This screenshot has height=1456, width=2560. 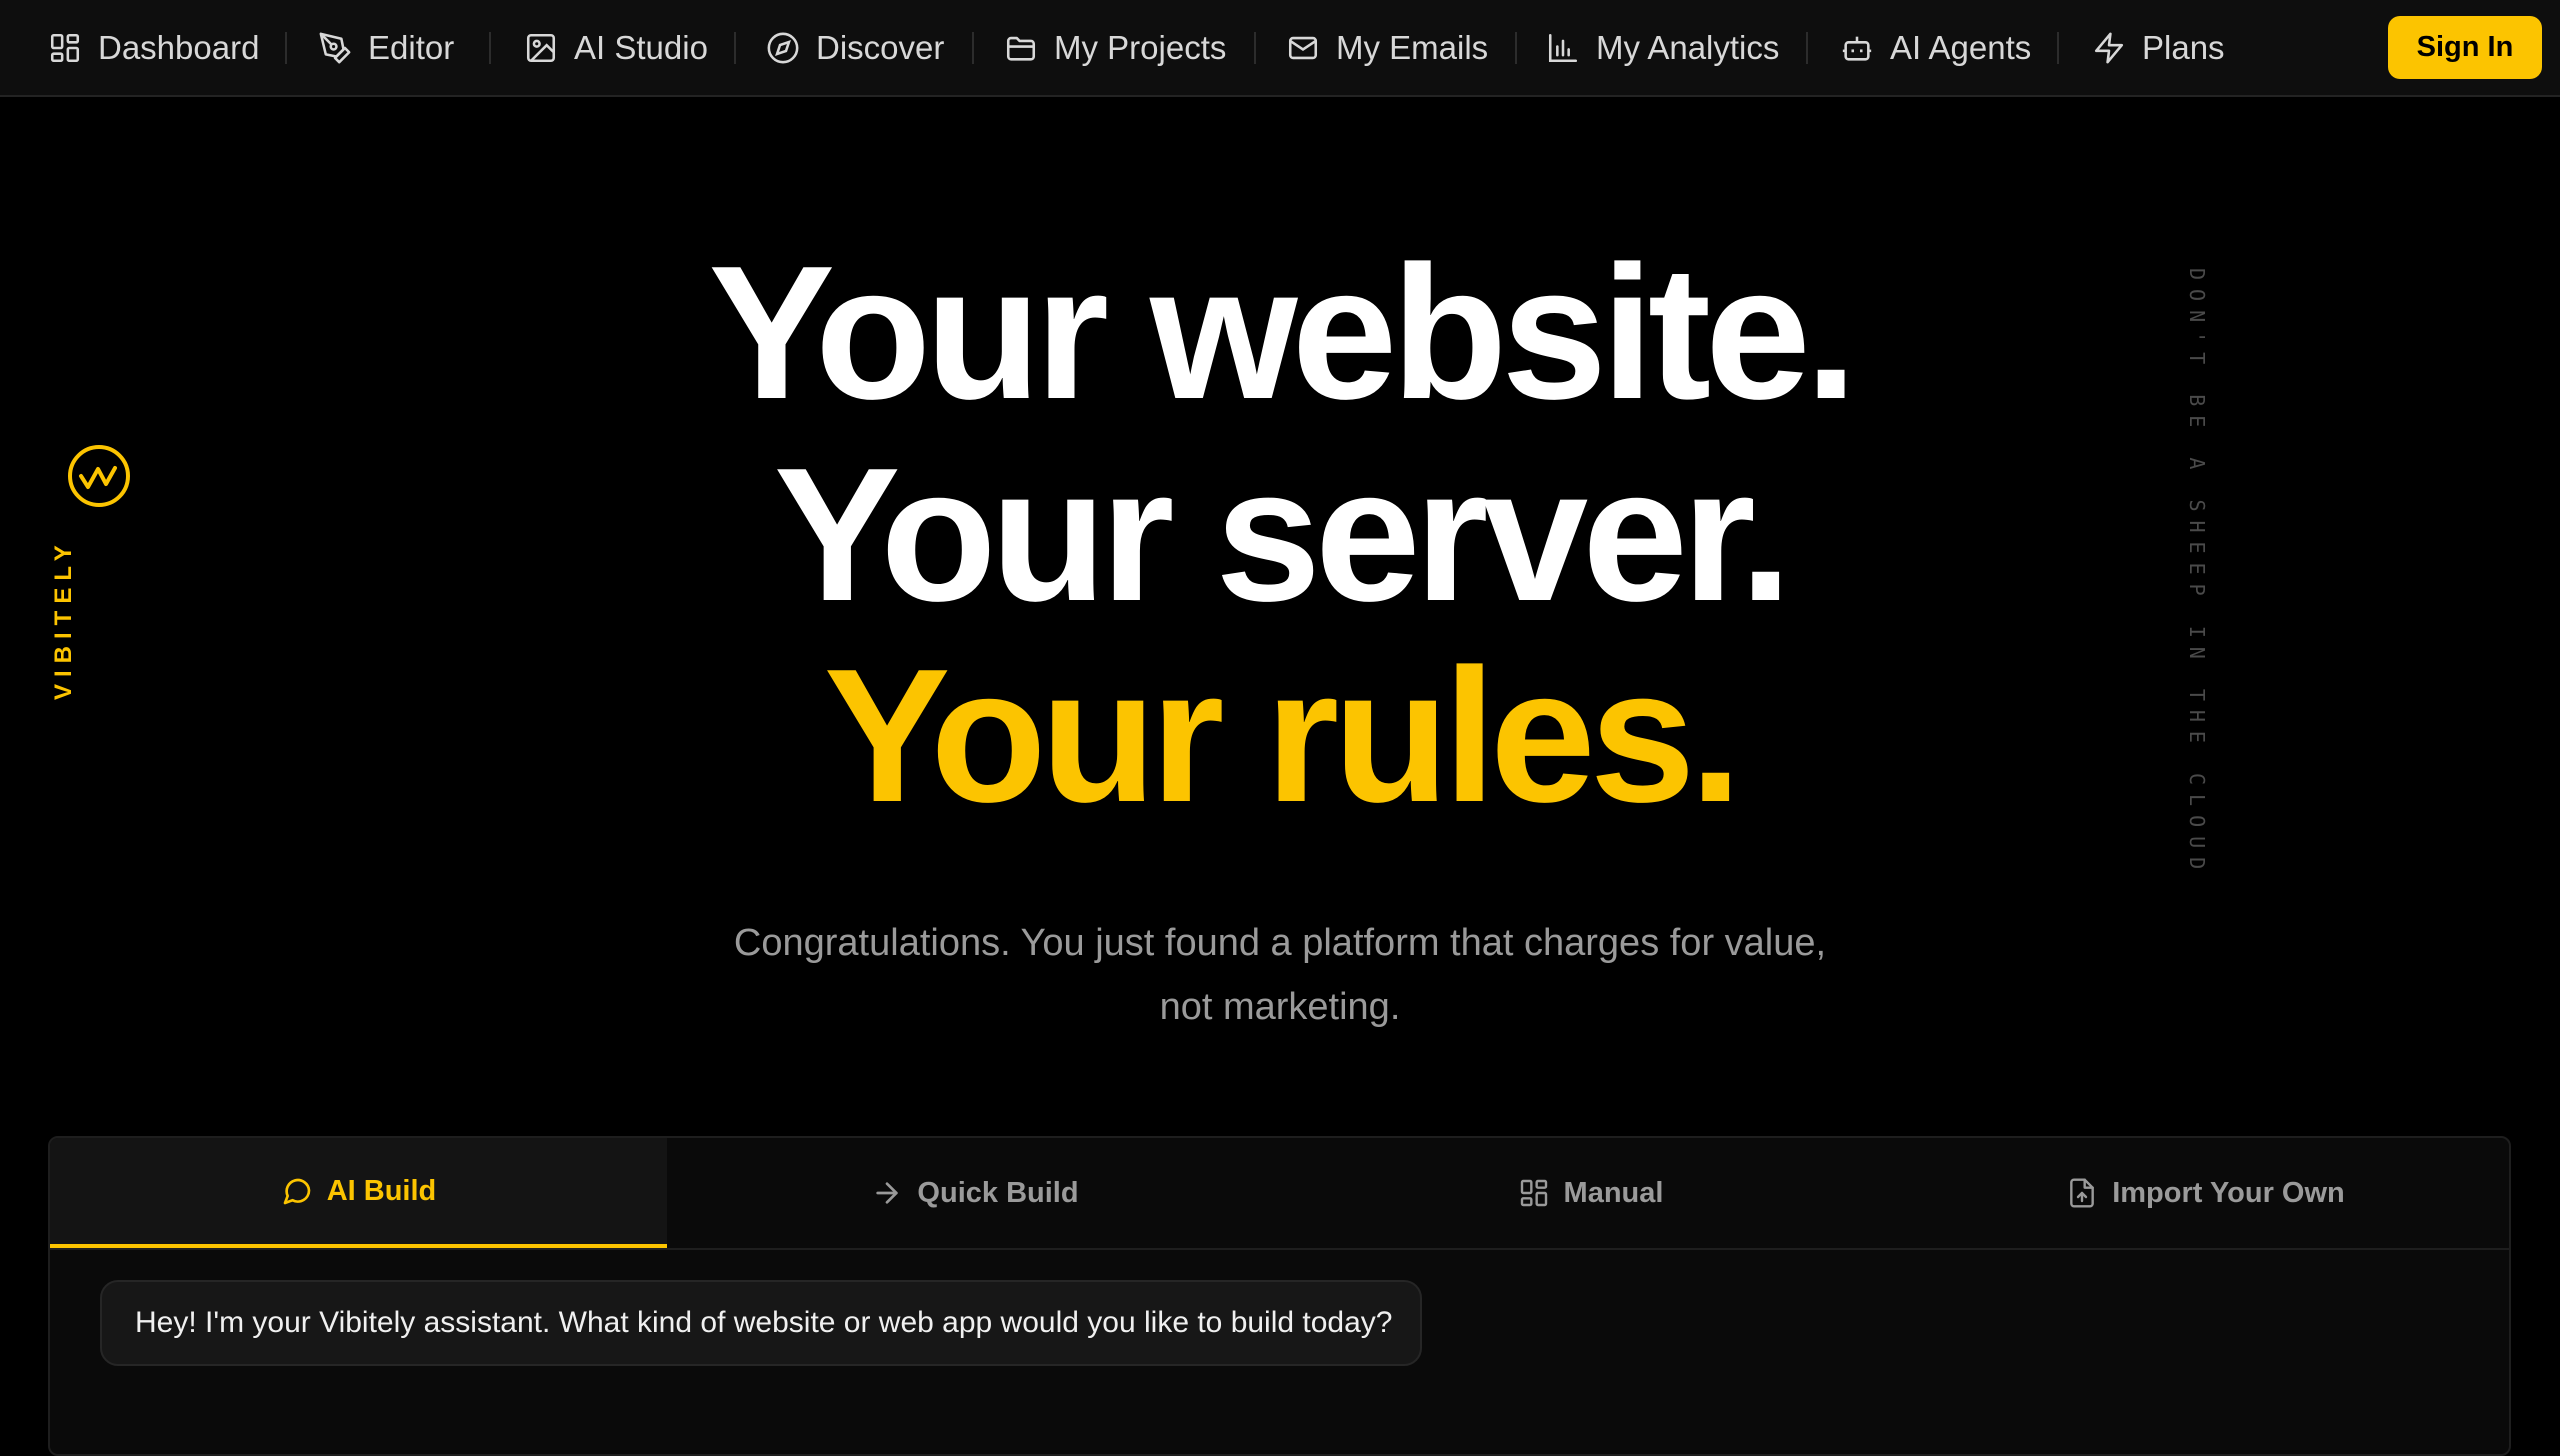 I want to click on nav-label-my-analytics: My Analytics, so click(x=1688, y=47).